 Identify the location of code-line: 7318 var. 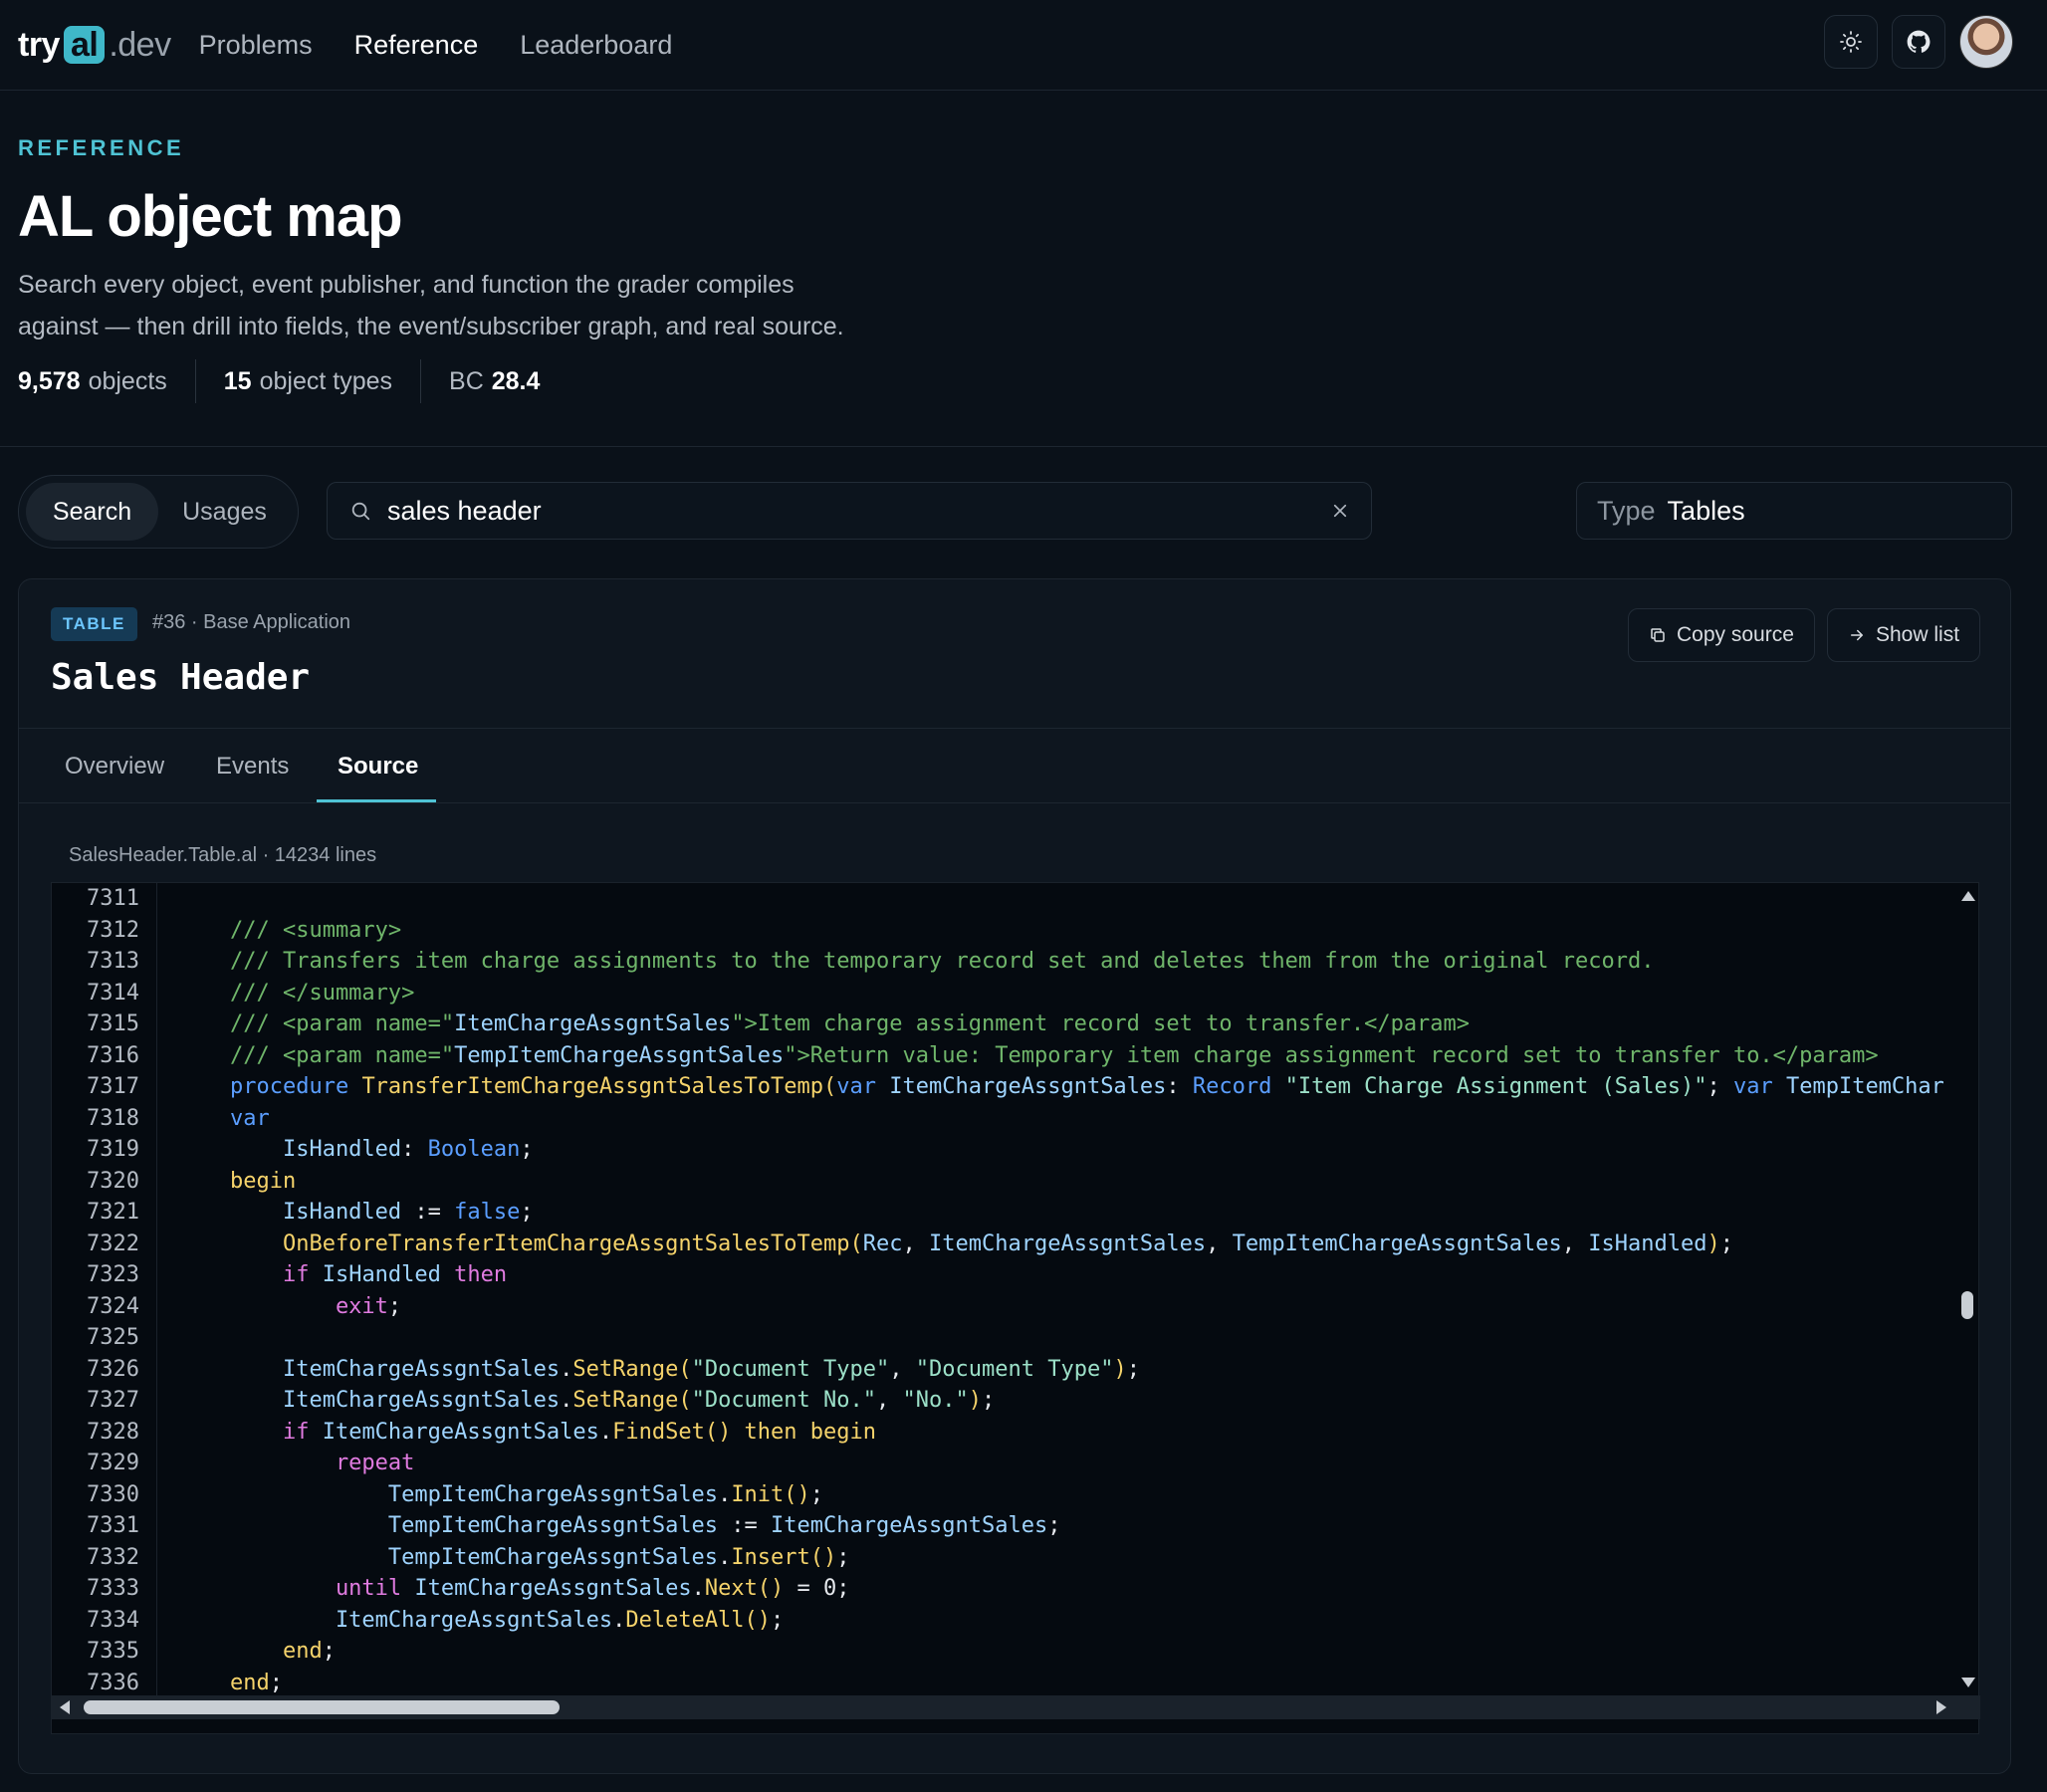
(997, 1119).